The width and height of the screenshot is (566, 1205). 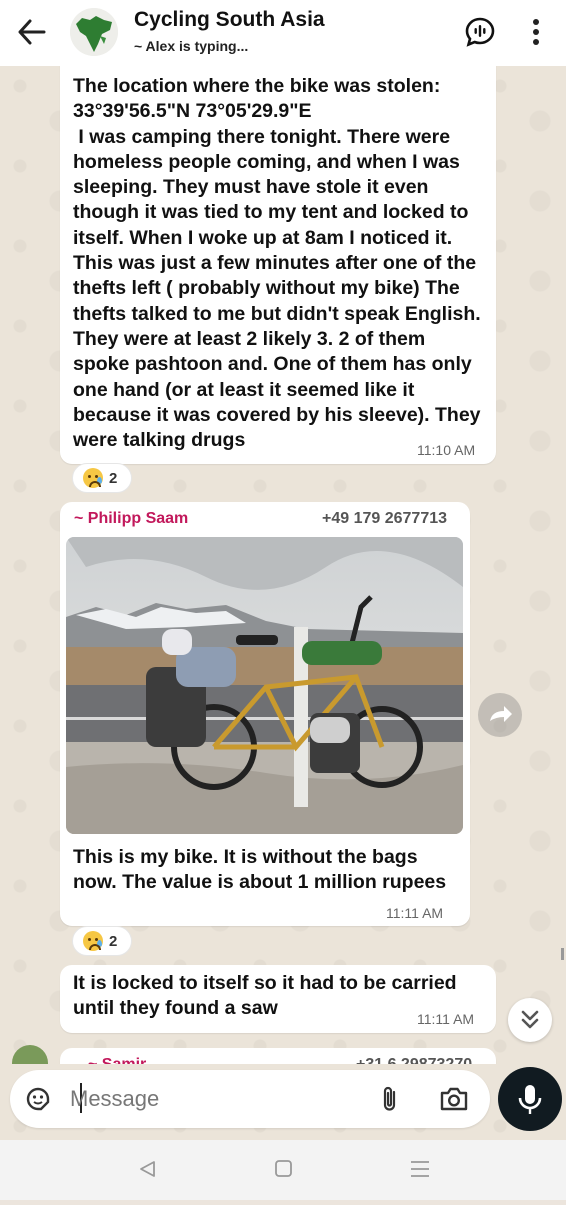 What do you see at coordinates (278, 1056) in the screenshot?
I see `message-bubble: ~ Samir +31 6 29873270` at bounding box center [278, 1056].